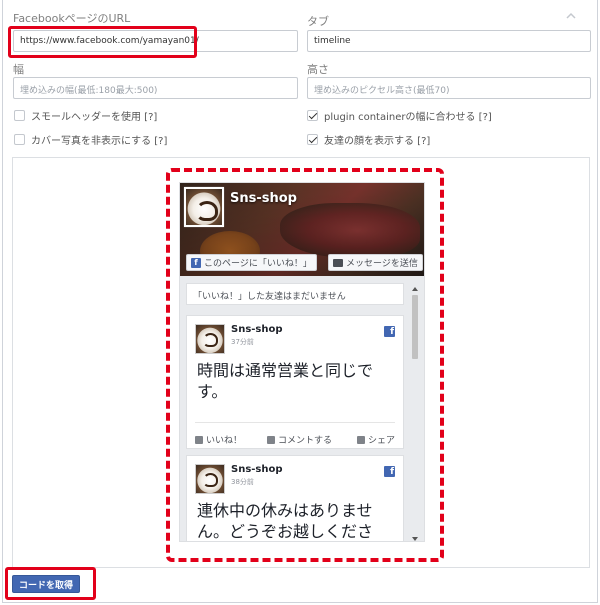  Describe the element at coordinates (449, 88) in the screenshot. I see `height-field: 埋め込みのピクセル高さ(最低70)` at that location.